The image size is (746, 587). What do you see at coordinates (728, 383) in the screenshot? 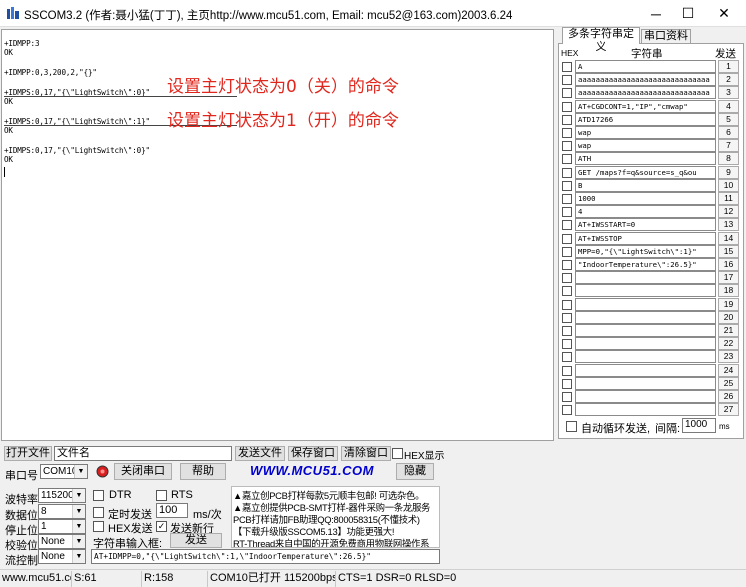
I see `send-row-button: 25` at bounding box center [728, 383].